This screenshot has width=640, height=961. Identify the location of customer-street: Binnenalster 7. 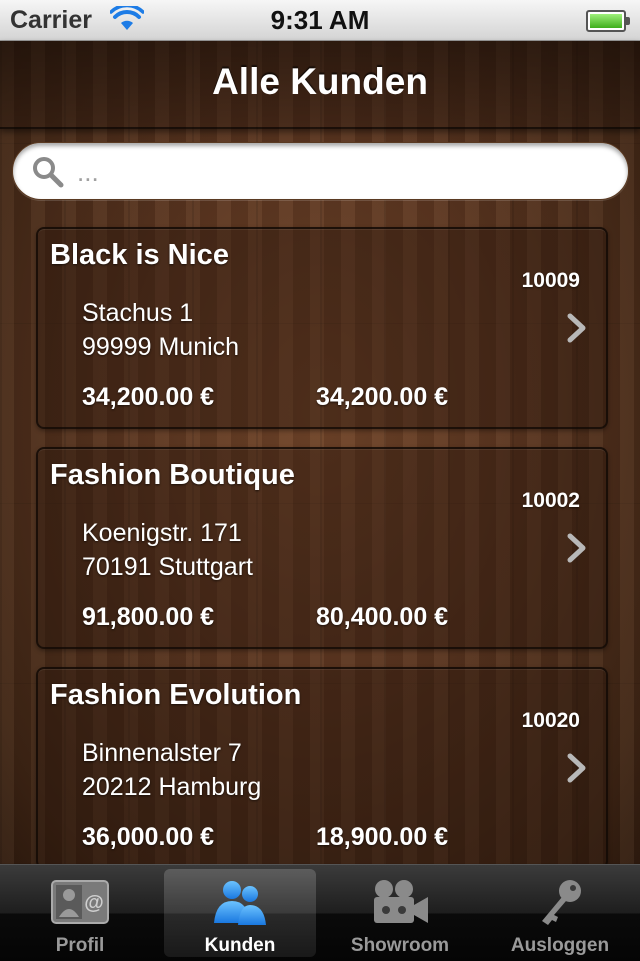
(162, 753).